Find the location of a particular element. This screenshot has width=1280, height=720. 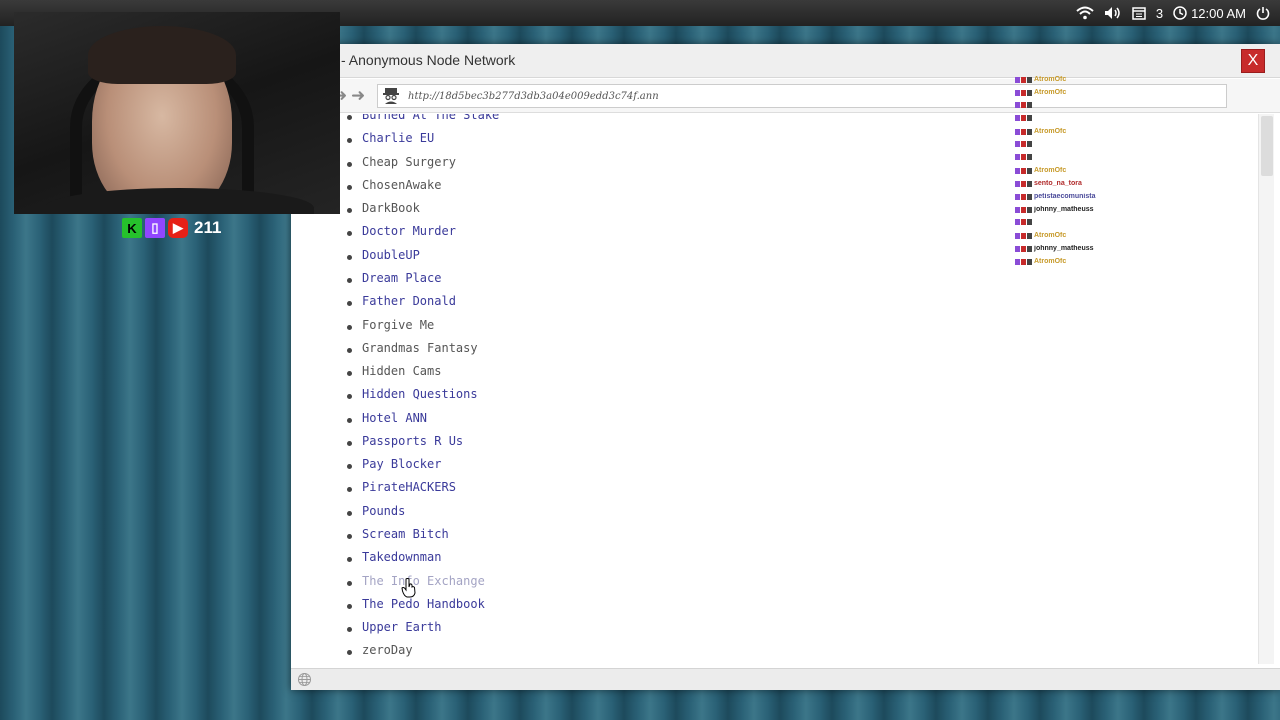

wifi-icon is located at coordinates (1085, 13).